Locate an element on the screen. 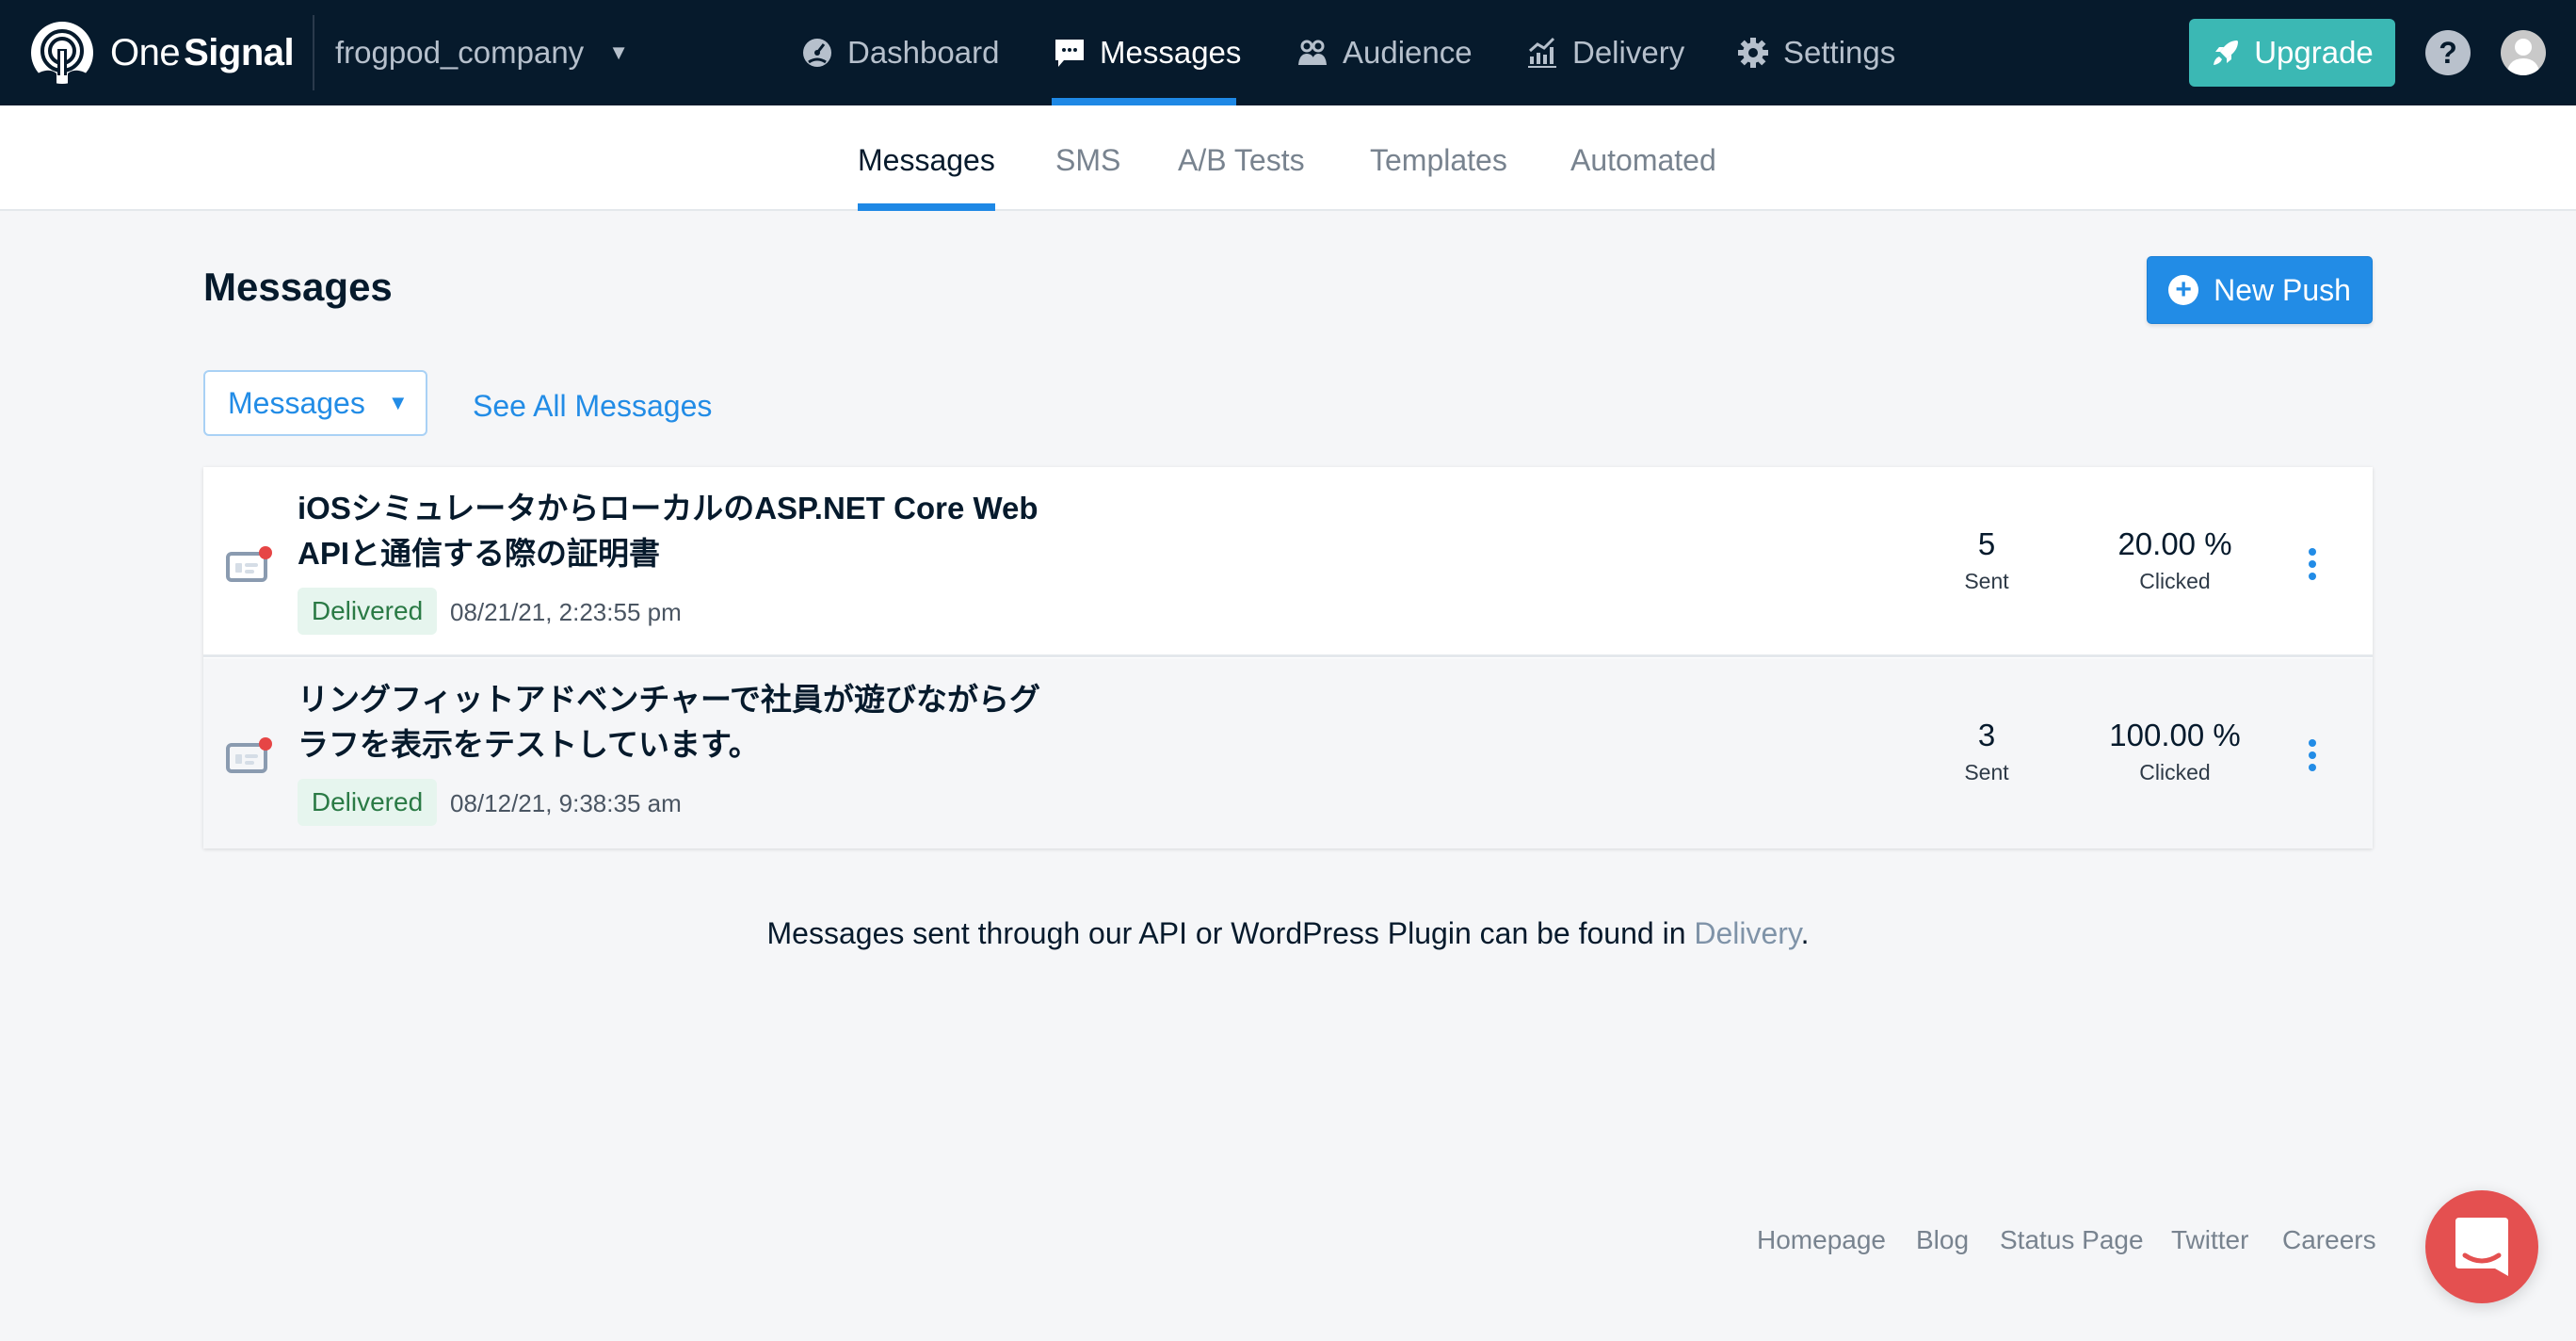  nav-item-audience: Audience is located at coordinates (1384, 52).